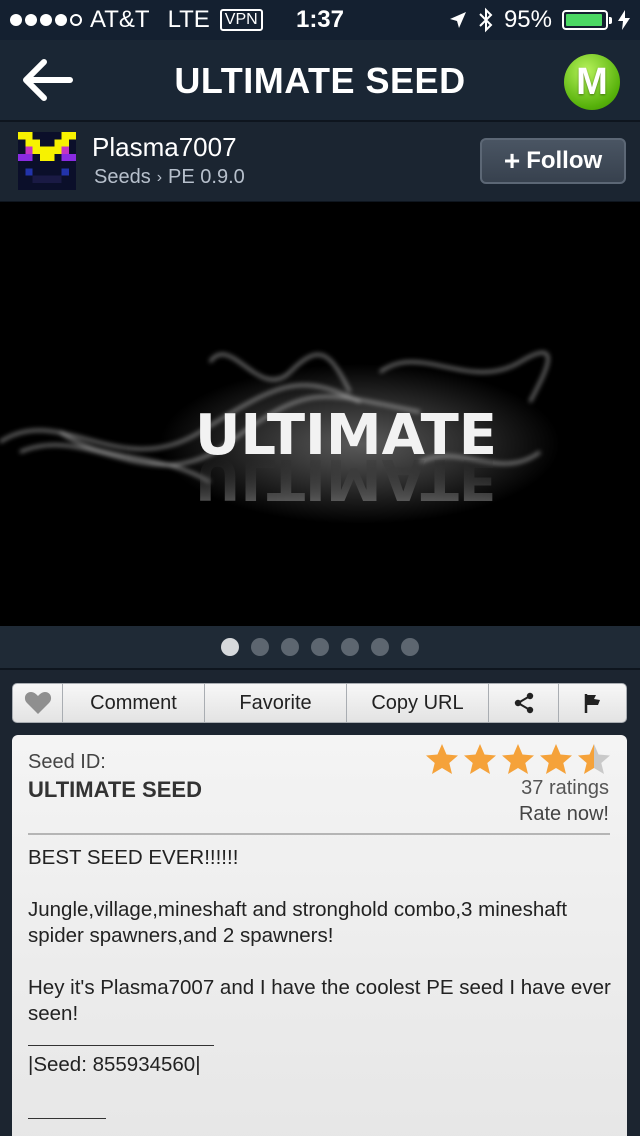 The image size is (640, 1136). Describe the element at coordinates (512, 160) in the screenshot. I see `plus-icon: +` at that location.